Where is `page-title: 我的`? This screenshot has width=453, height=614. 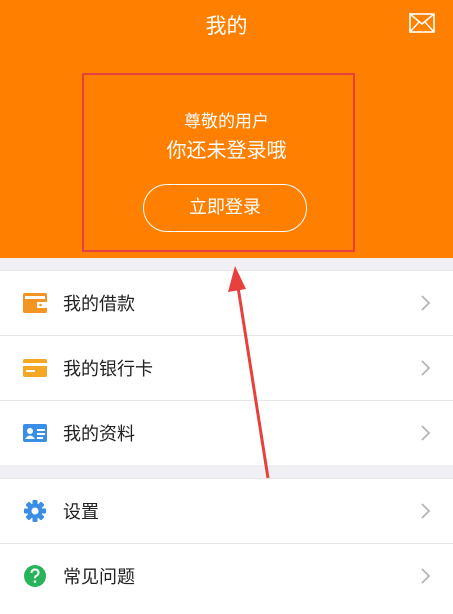 page-title: 我的 is located at coordinates (226, 26).